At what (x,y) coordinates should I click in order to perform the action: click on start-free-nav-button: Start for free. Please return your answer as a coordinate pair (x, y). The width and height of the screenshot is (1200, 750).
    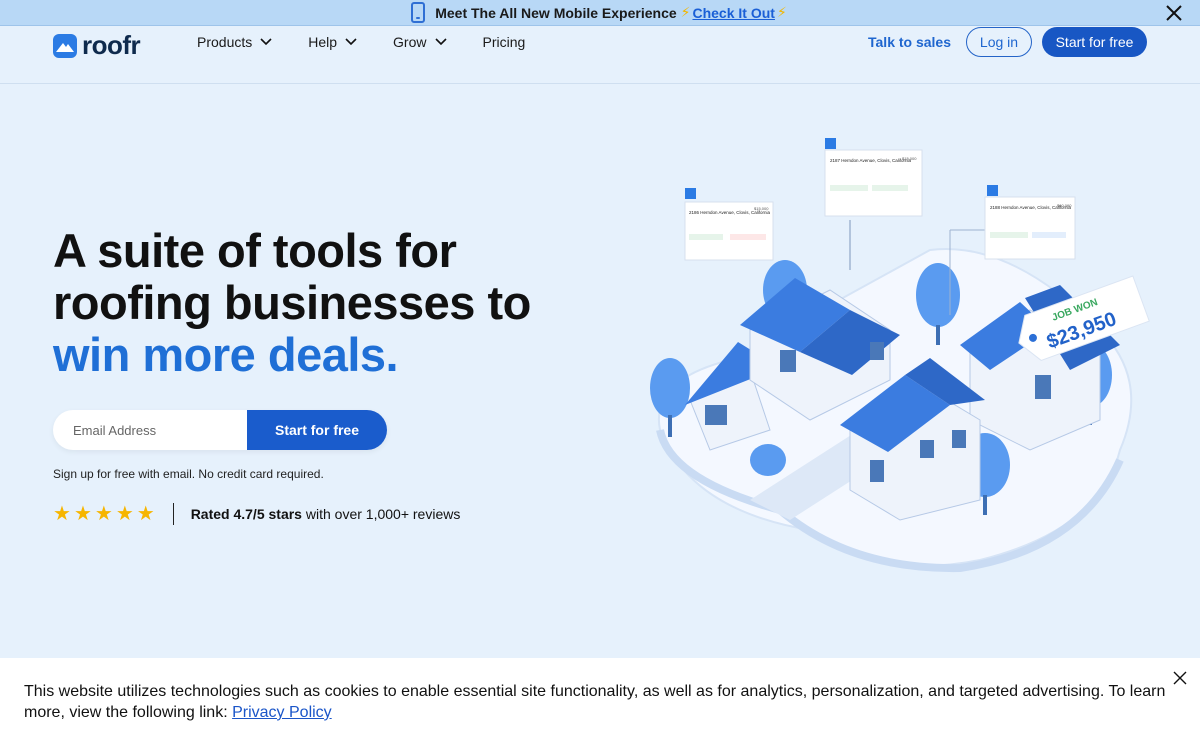
    Looking at the image, I should click on (1094, 42).